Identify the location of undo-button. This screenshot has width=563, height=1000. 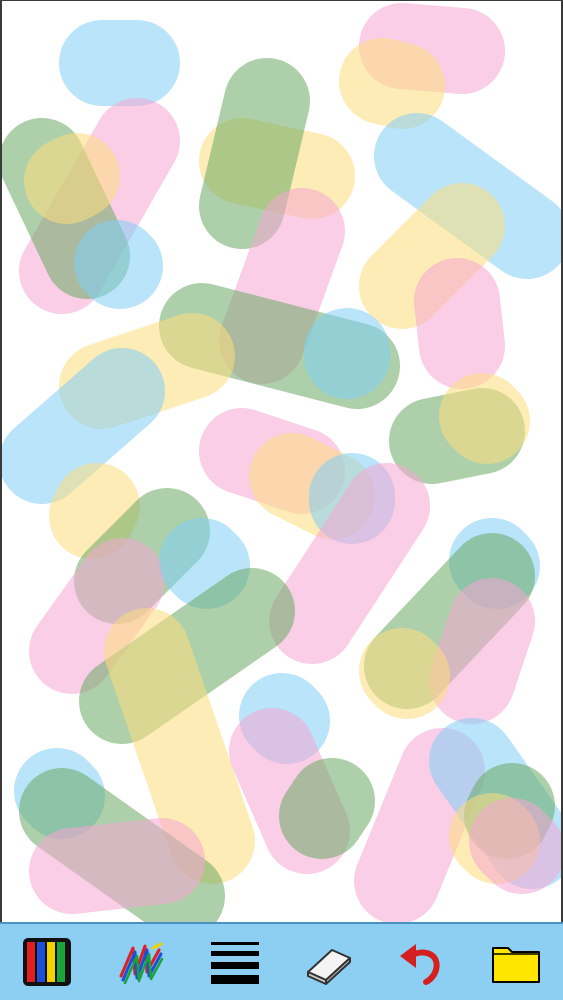
(422, 962).